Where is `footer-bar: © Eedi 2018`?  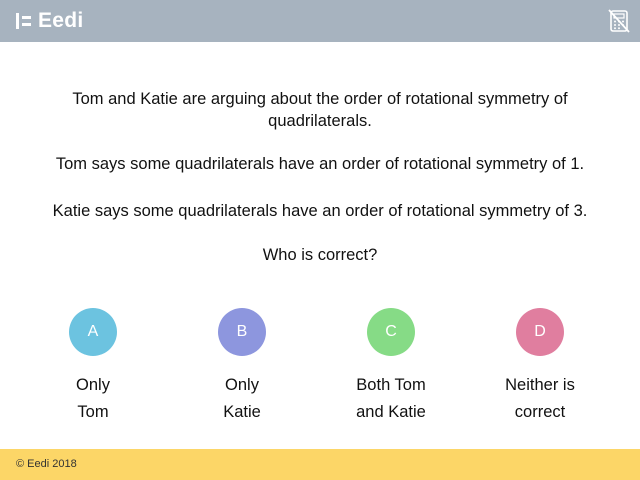
footer-bar: © Eedi 2018 is located at coordinates (320, 464).